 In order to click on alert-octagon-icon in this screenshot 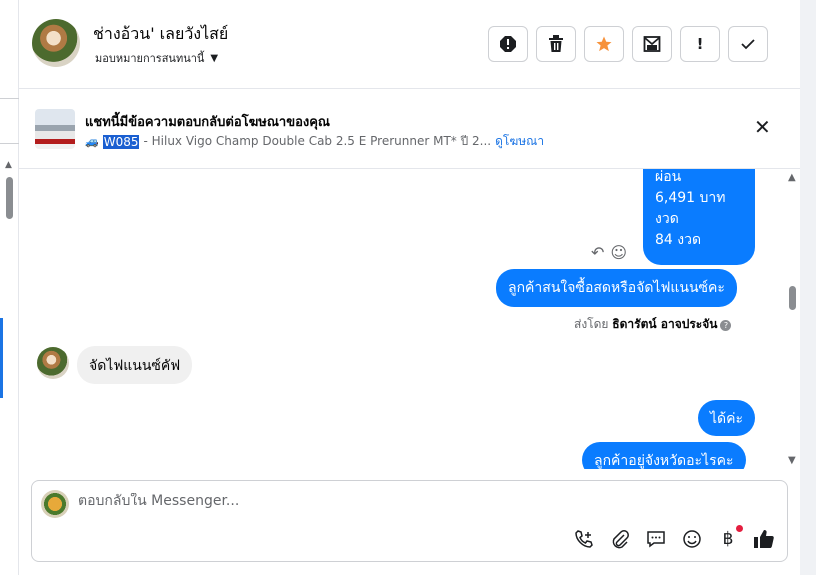, I will do `click(508, 44)`.